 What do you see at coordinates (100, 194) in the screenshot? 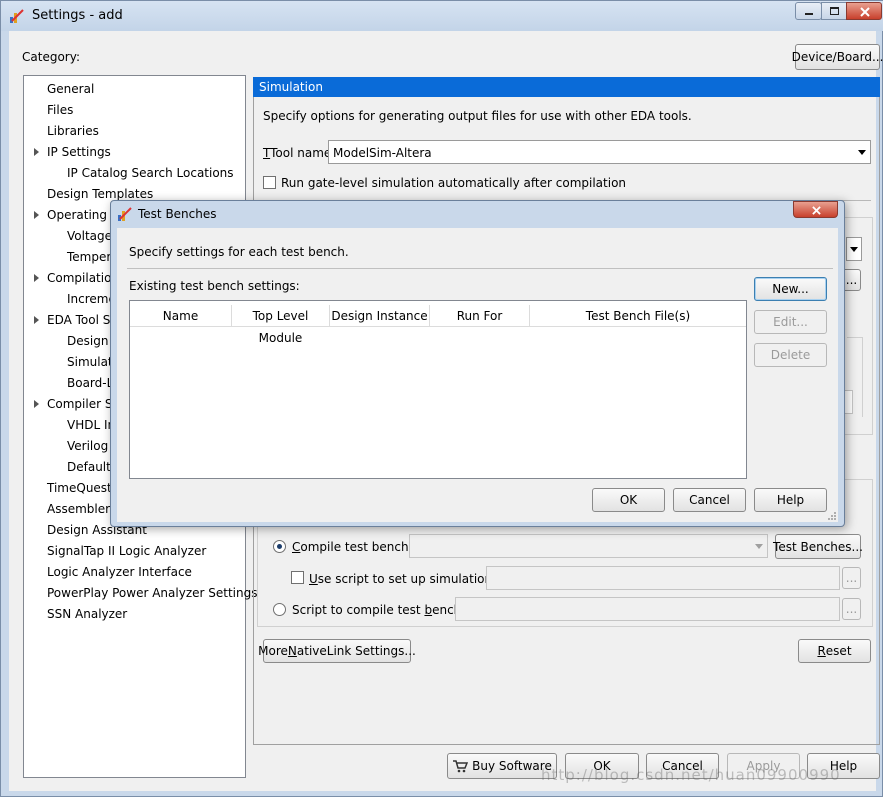
I see `tree-item: Design Templates` at bounding box center [100, 194].